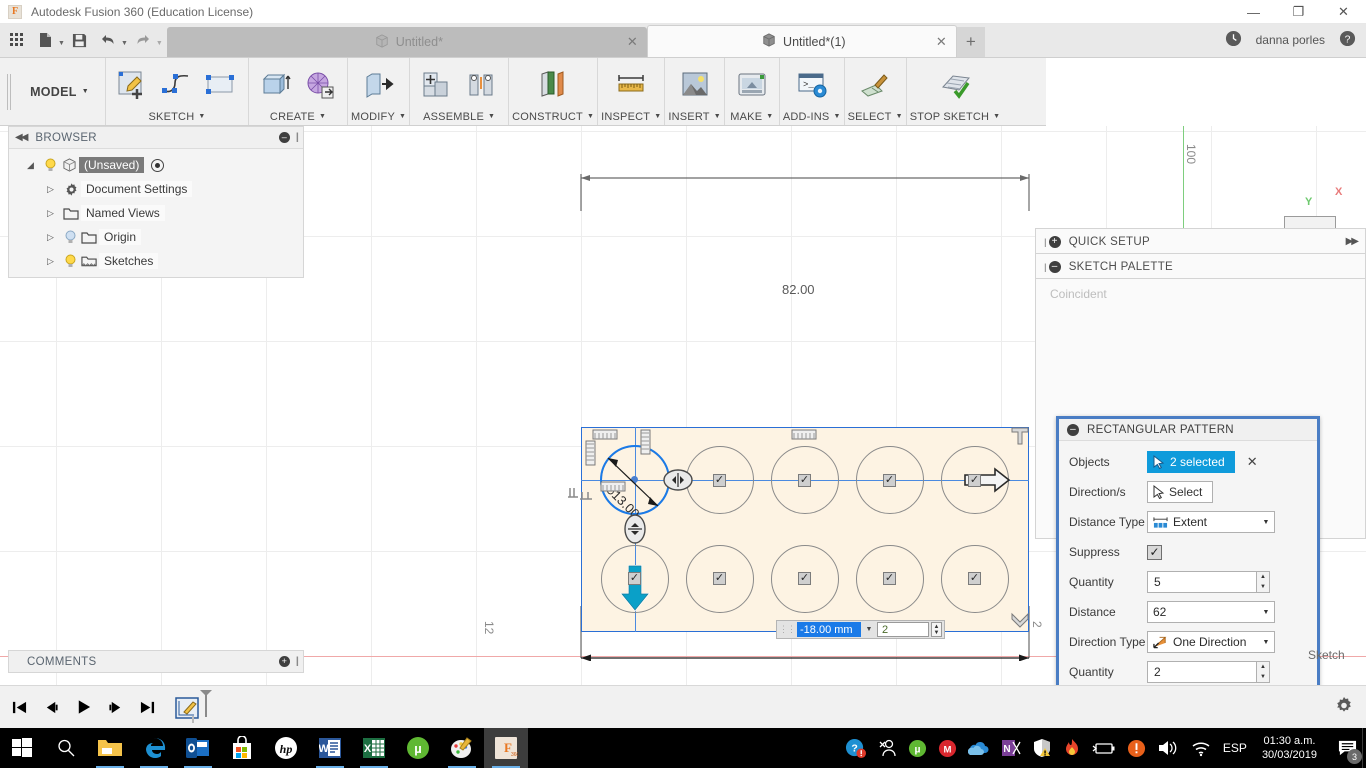 The width and height of the screenshot is (1366, 768). I want to click on ribbon-group-label-sketch: SKETCH ▼, so click(177, 116).